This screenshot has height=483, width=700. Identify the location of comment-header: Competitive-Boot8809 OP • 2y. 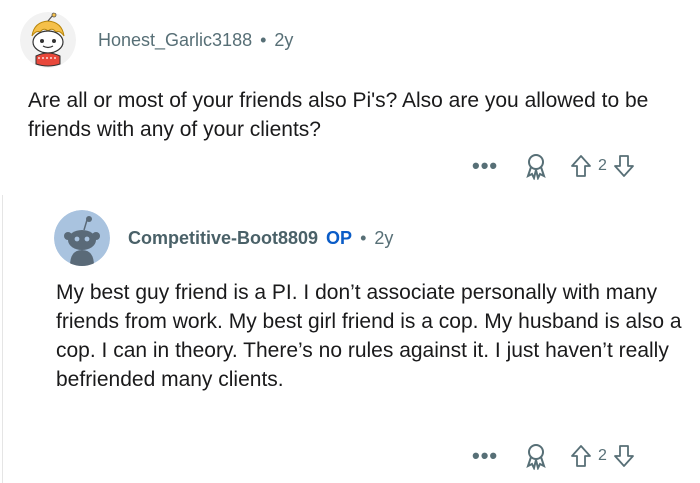
(223, 238).